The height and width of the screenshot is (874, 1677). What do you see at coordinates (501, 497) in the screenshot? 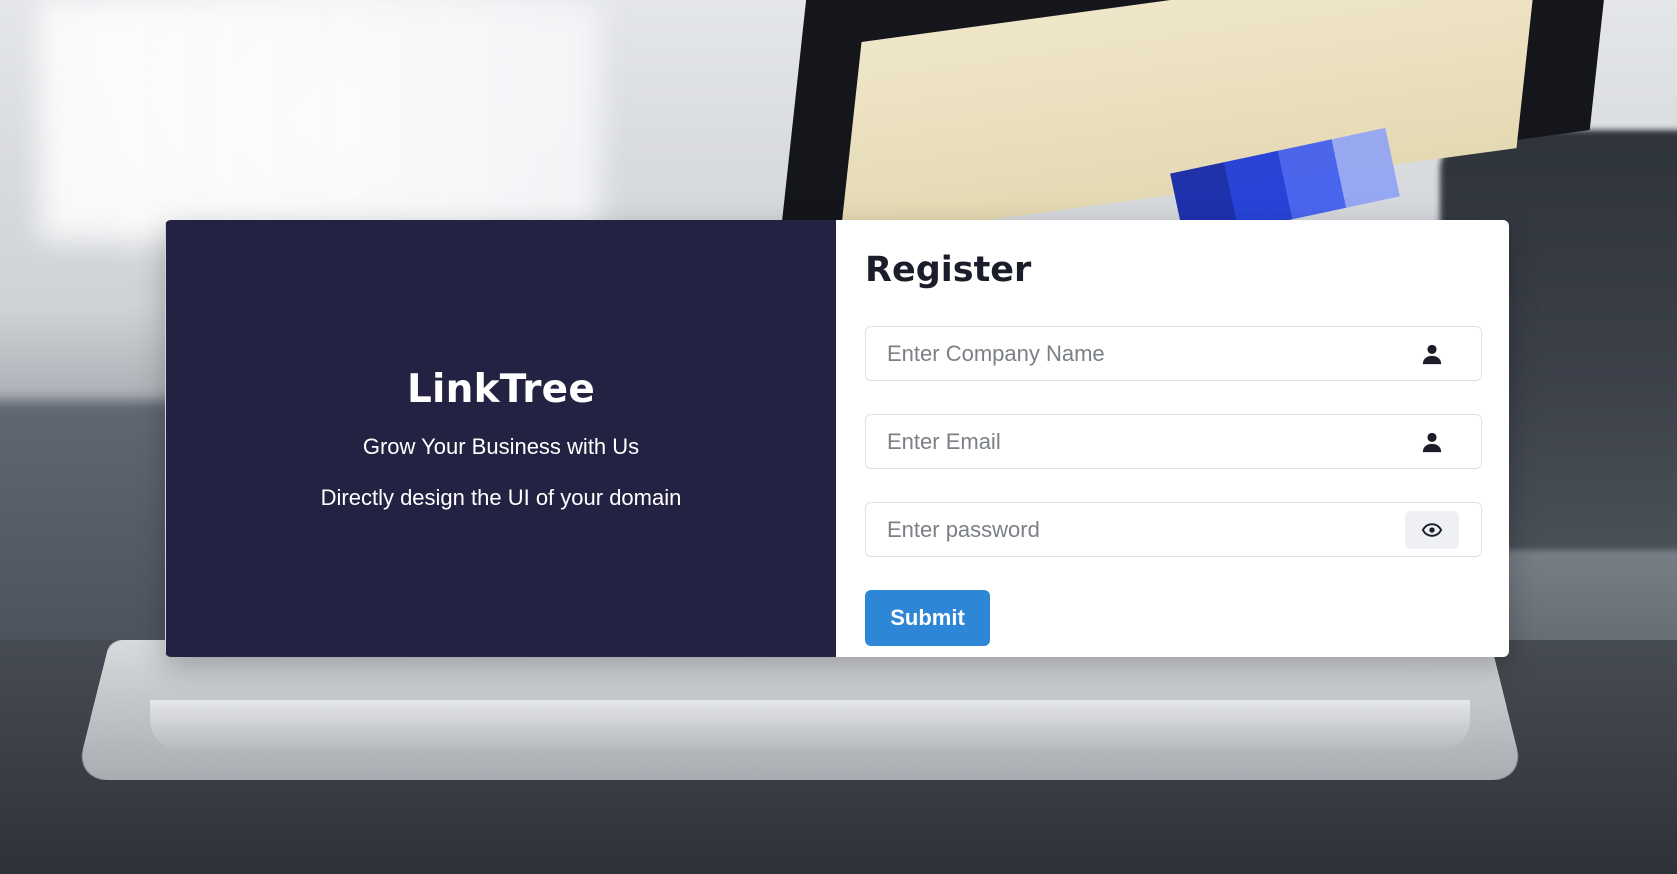
I see `brand-description: Directly design the UI of your domain` at bounding box center [501, 497].